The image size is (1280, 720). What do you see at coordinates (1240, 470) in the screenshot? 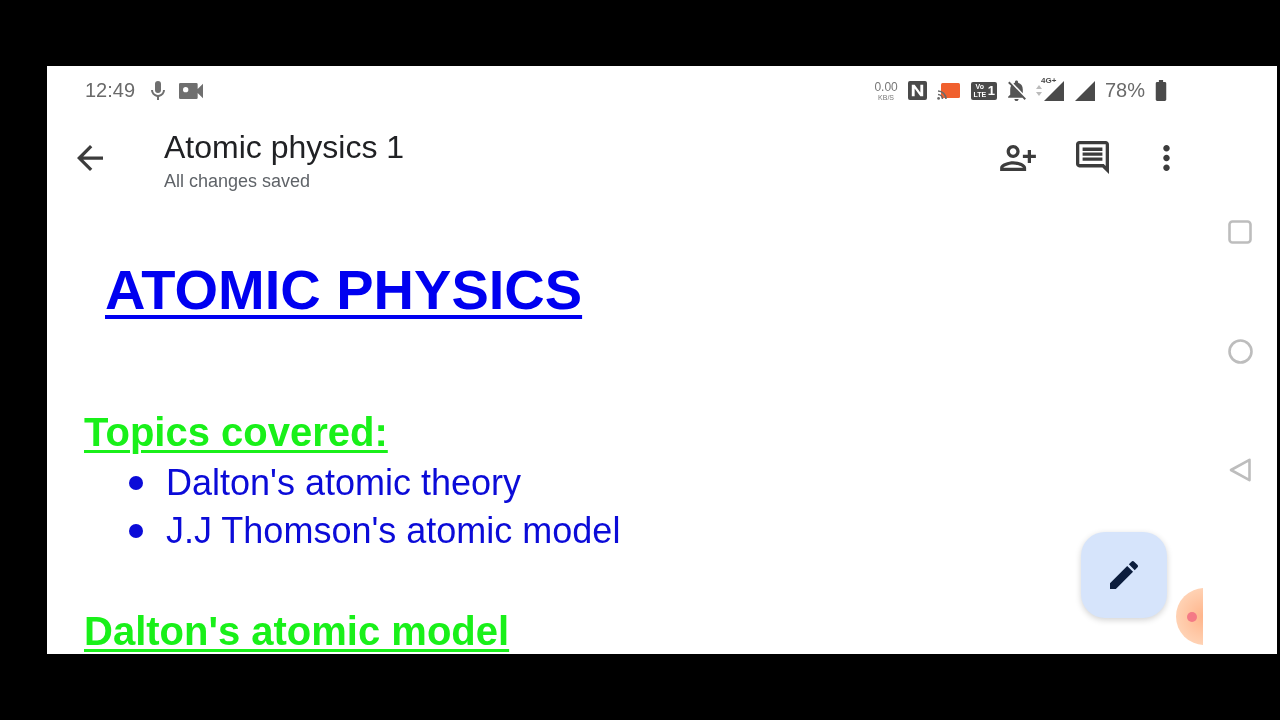
I see `triangle-back-icon` at bounding box center [1240, 470].